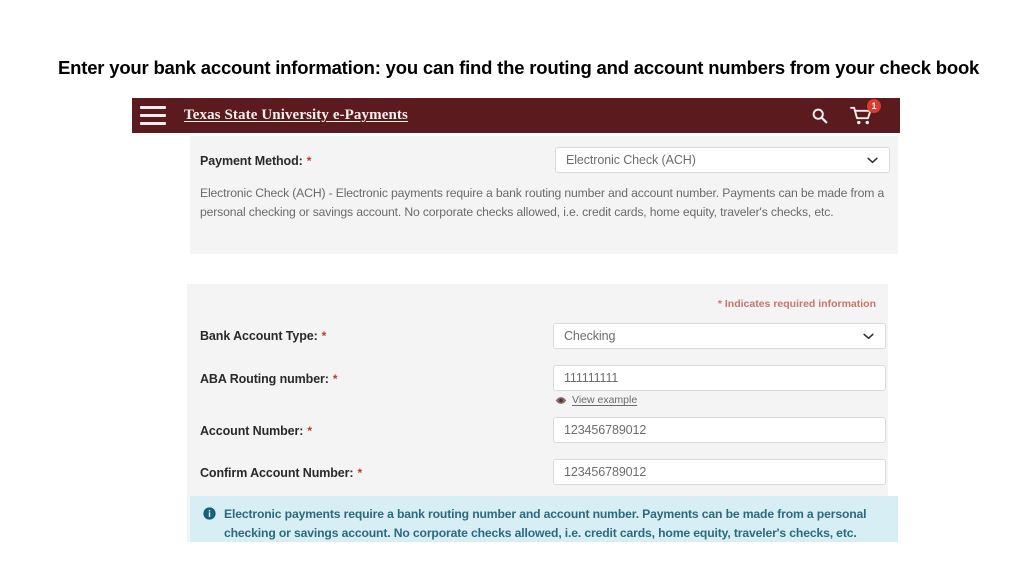  I want to click on account-number-input: 123456789012, so click(719, 430).